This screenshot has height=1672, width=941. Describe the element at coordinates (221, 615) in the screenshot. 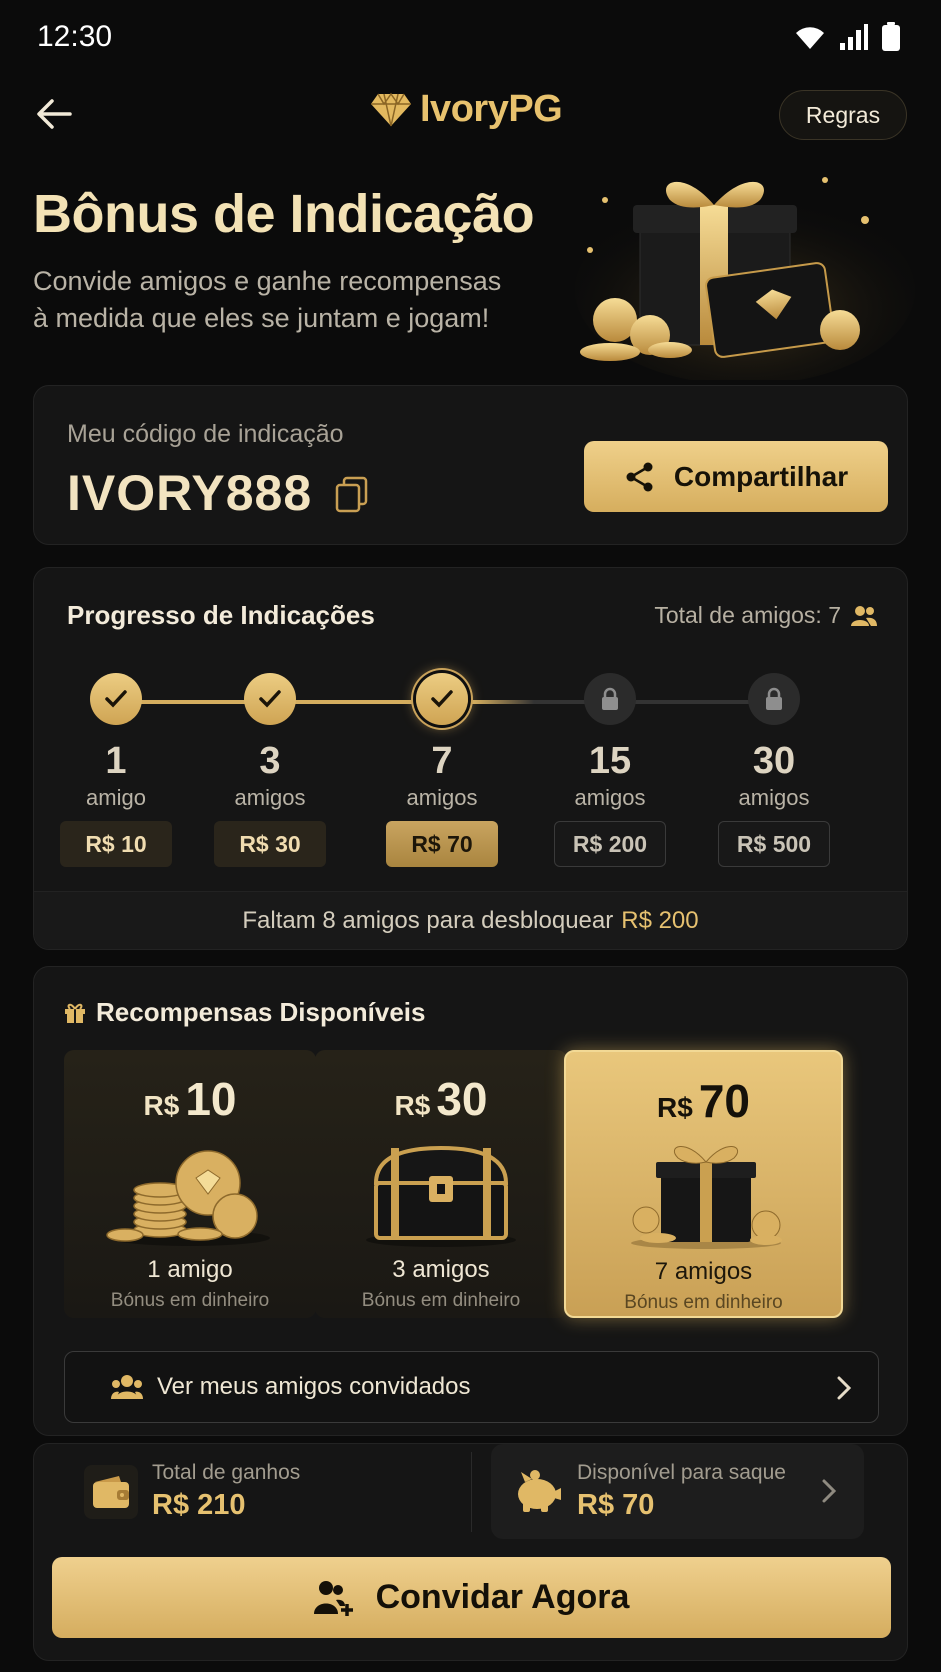

I see `progress-title: Progresso de Indicações` at that location.